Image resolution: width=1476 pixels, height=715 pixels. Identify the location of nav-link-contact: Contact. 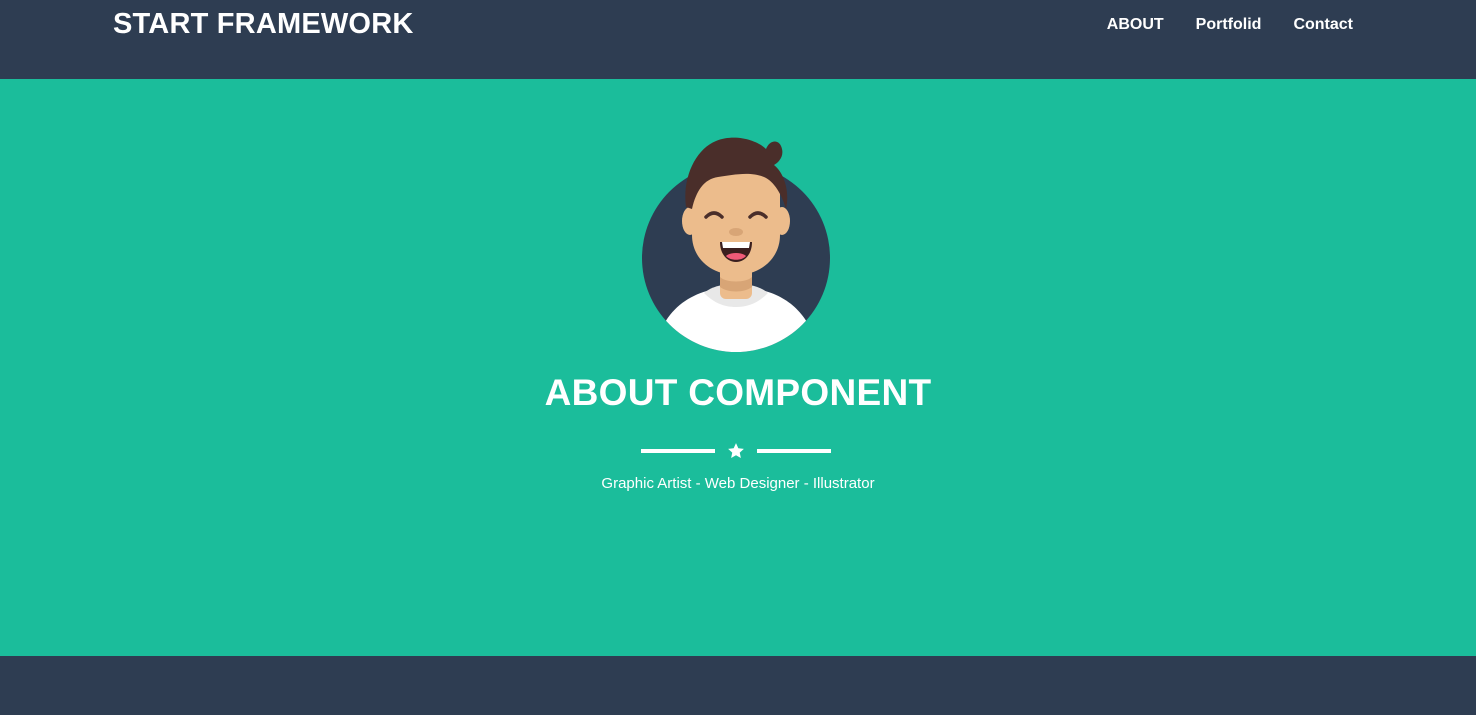
(1323, 25).